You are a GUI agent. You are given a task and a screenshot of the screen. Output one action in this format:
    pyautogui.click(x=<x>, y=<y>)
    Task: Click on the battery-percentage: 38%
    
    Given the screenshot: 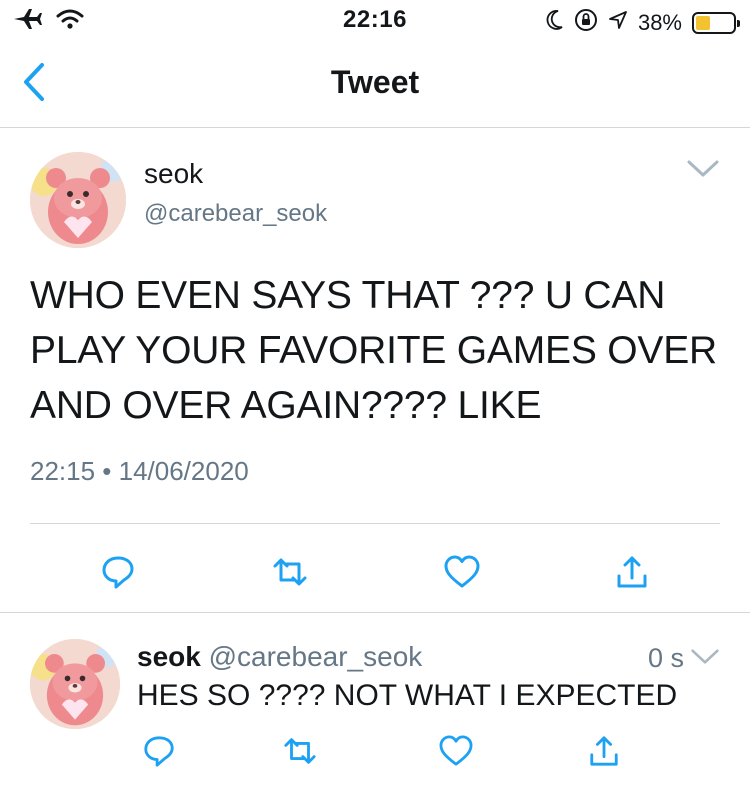 What is the action you would take?
    pyautogui.click(x=659, y=22)
    